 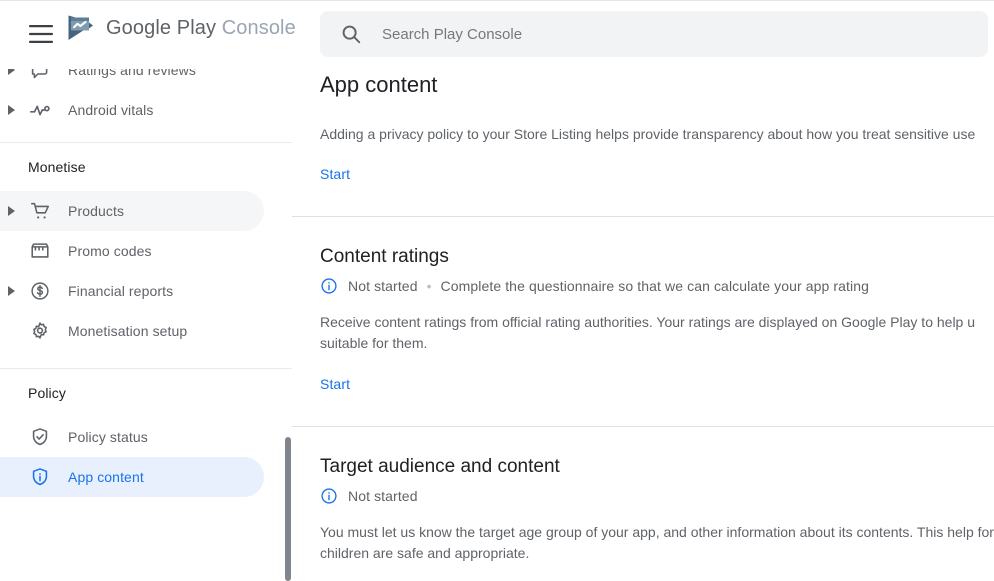 I want to click on sidebar-item-app-content: App content, so click(x=132, y=477).